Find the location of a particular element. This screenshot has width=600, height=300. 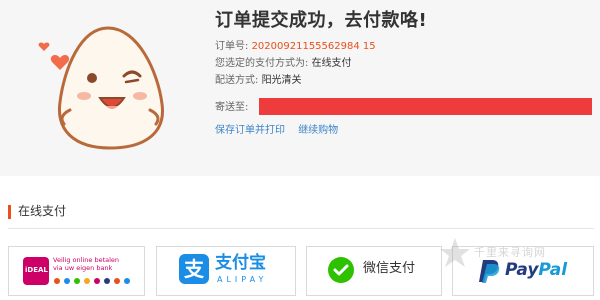

payment-option-wechat: 微信支付 is located at coordinates (374, 271).